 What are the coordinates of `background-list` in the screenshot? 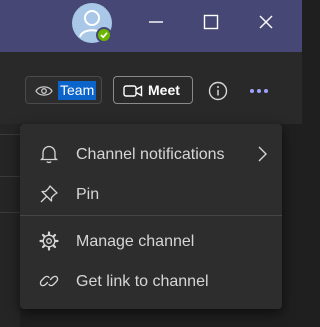 It's located at (10, 225).